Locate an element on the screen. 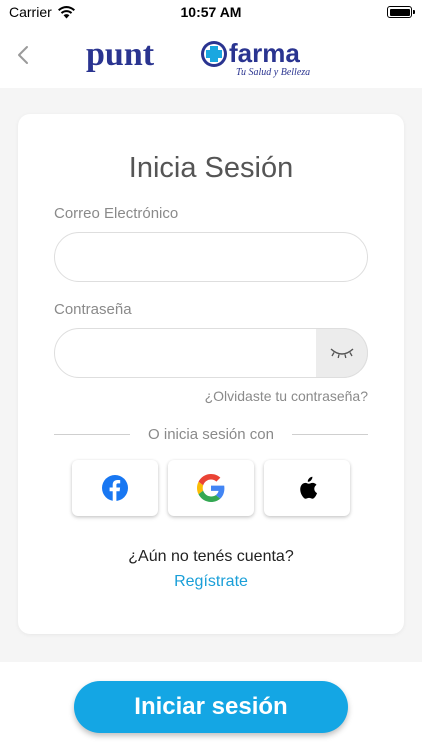  password-label: Contraseña is located at coordinates (93, 309).